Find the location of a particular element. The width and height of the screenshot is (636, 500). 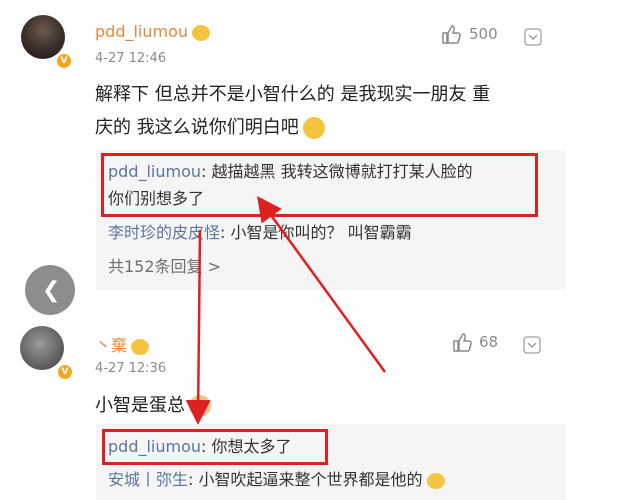

arrow-up is located at coordinates (322, 284).